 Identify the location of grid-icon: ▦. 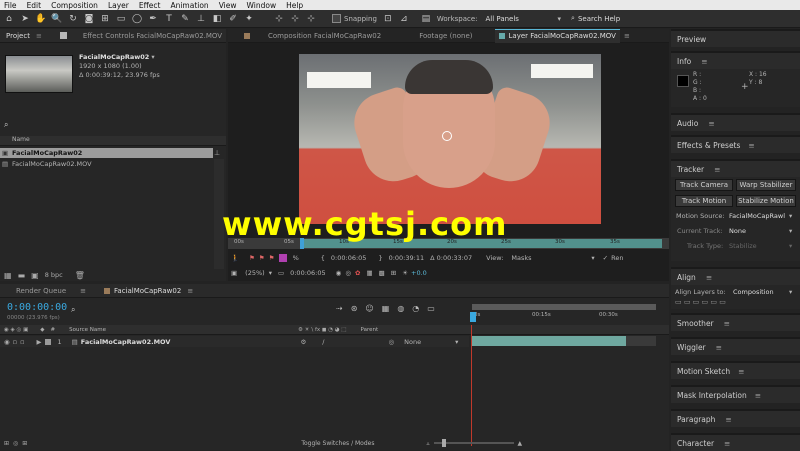
(369, 273).